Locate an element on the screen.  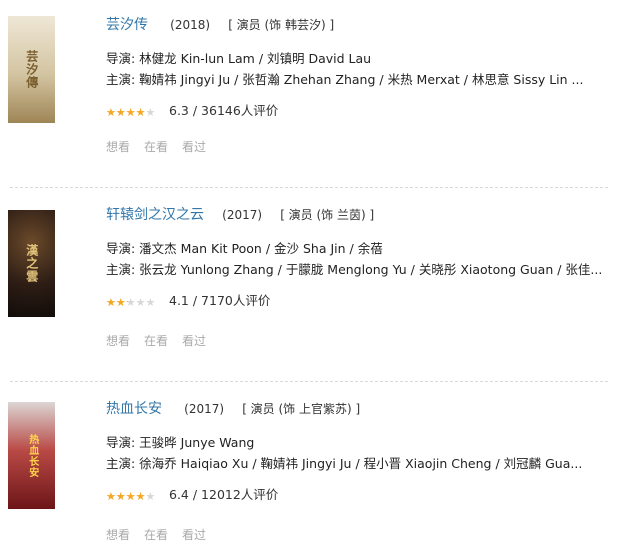
poster-thumbnail: 芸汐傳 is located at coordinates (31, 69).